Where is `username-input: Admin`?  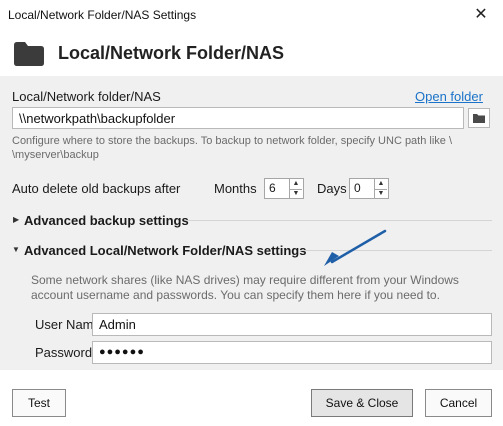 username-input: Admin is located at coordinates (292, 324).